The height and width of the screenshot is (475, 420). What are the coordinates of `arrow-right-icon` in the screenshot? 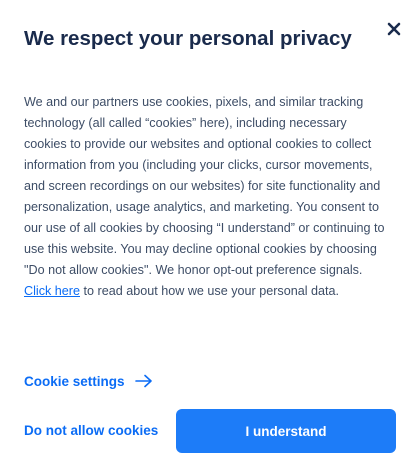 It's located at (143, 381).